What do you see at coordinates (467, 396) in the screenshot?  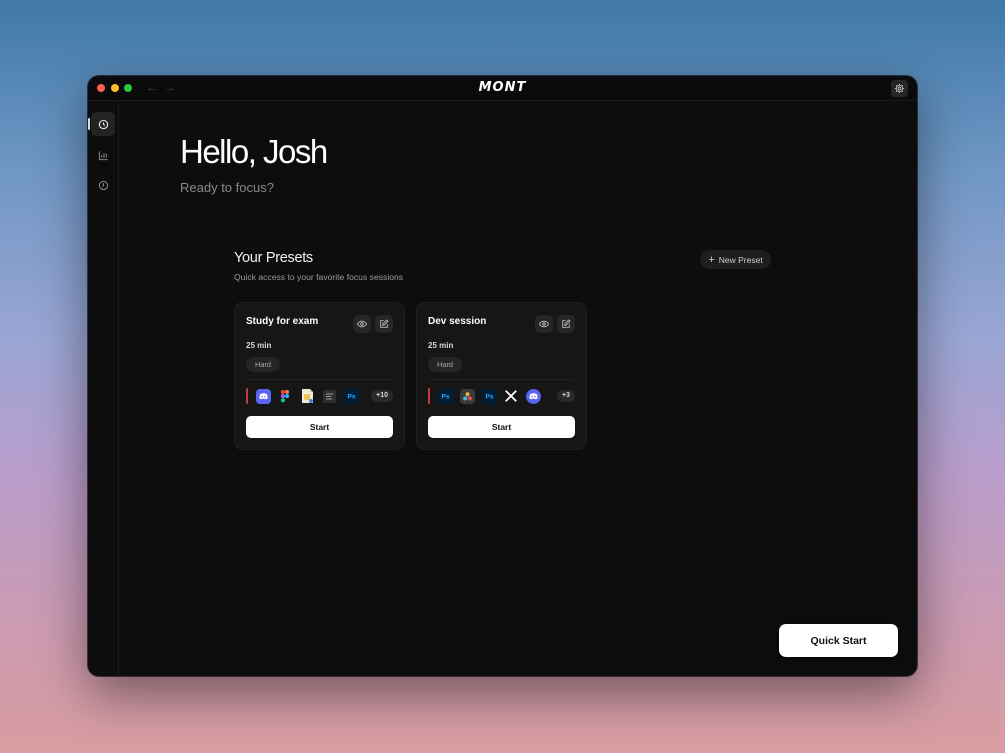 I see `davinci-resolve-icon` at bounding box center [467, 396].